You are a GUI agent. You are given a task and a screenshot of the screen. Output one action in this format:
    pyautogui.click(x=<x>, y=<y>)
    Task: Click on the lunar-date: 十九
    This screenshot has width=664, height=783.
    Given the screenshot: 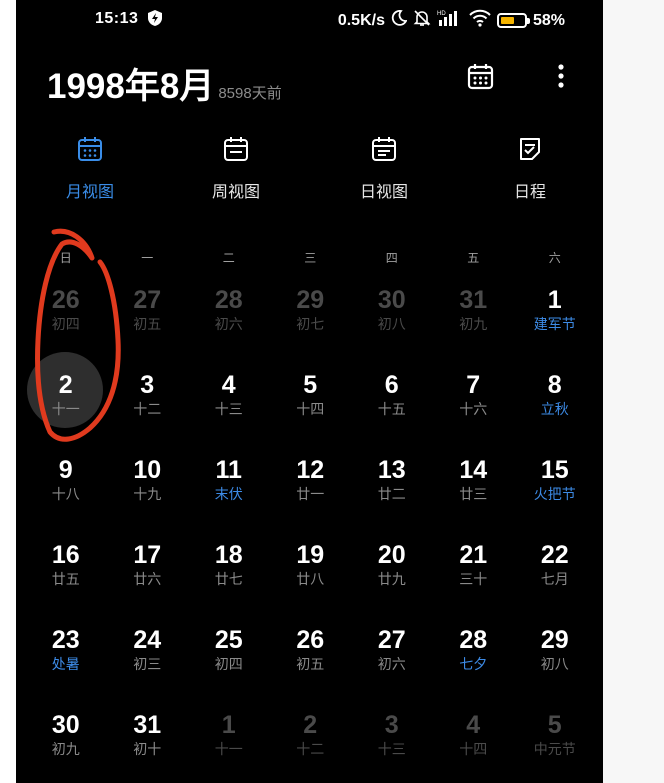 What is the action you would take?
    pyautogui.click(x=147, y=494)
    